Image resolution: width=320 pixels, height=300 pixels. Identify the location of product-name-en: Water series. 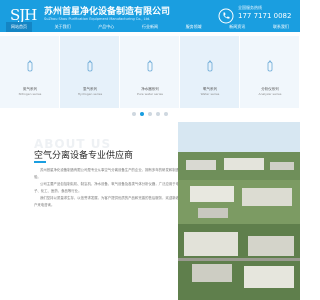
(210, 94).